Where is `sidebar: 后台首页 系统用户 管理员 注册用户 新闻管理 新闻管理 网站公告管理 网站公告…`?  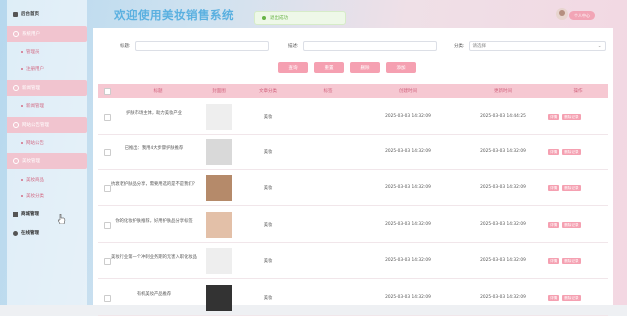 sidebar: 后台首页 系统用户 管理员 注册用户 新闻管理 新闻管理 网站公告管理 网站公告… is located at coordinates (47, 152).